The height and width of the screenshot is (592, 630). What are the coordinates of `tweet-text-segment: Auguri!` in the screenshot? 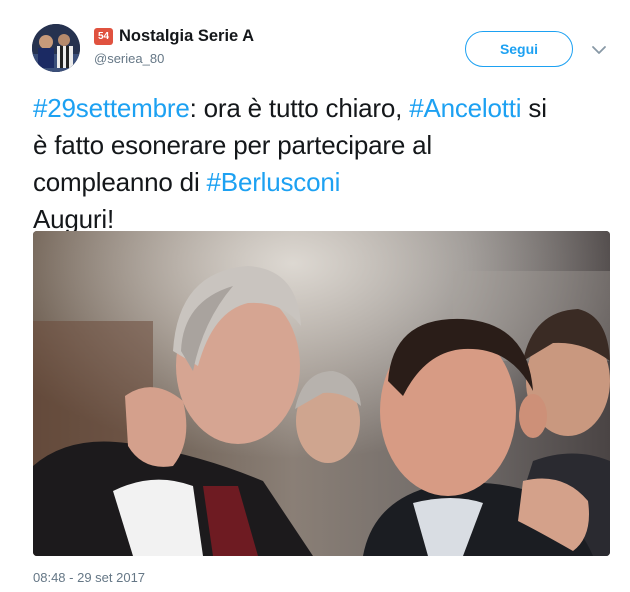 It's located at (73, 219).